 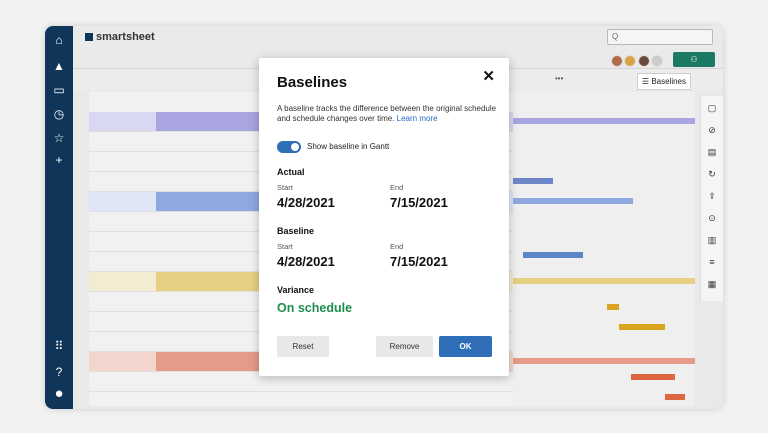 What do you see at coordinates (712, 262) in the screenshot?
I see `summary-icon: ≡` at bounding box center [712, 262].